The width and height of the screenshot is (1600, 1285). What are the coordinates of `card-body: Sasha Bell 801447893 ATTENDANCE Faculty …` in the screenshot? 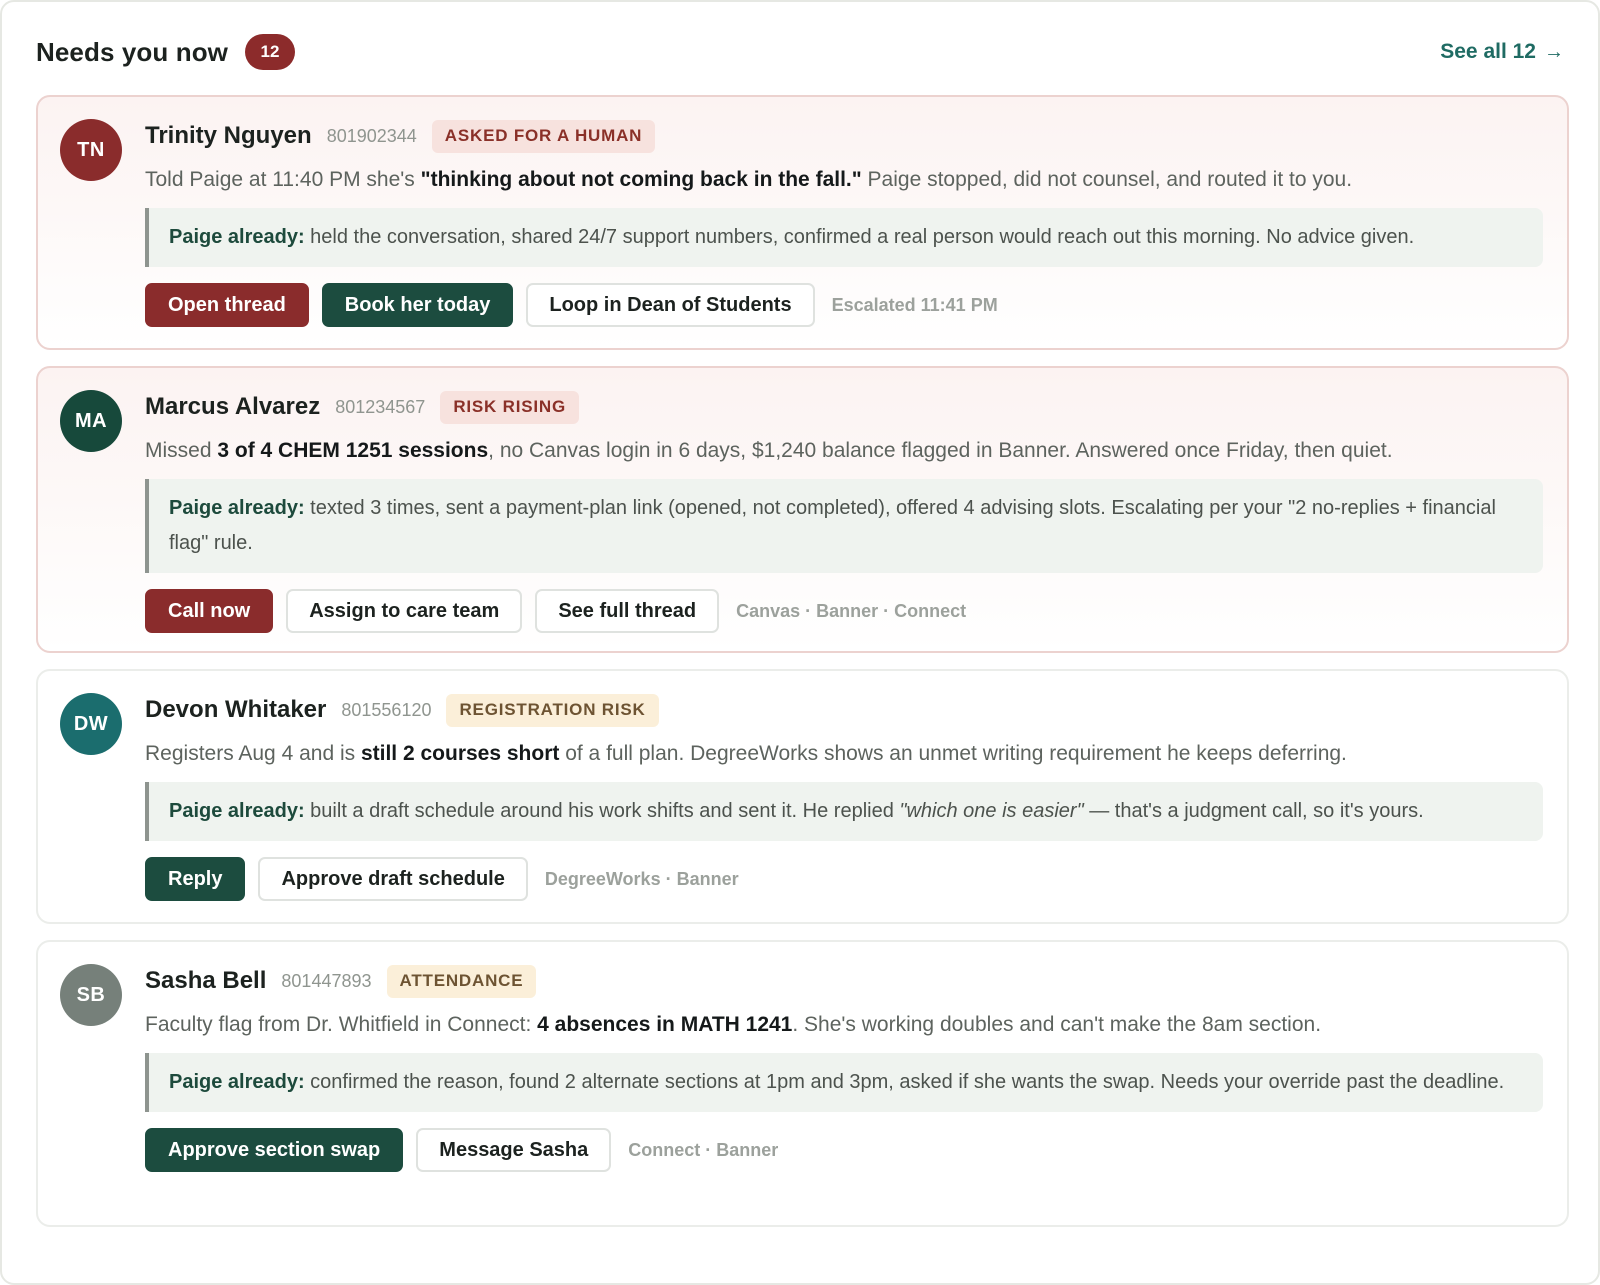 It's located at (844, 1067).